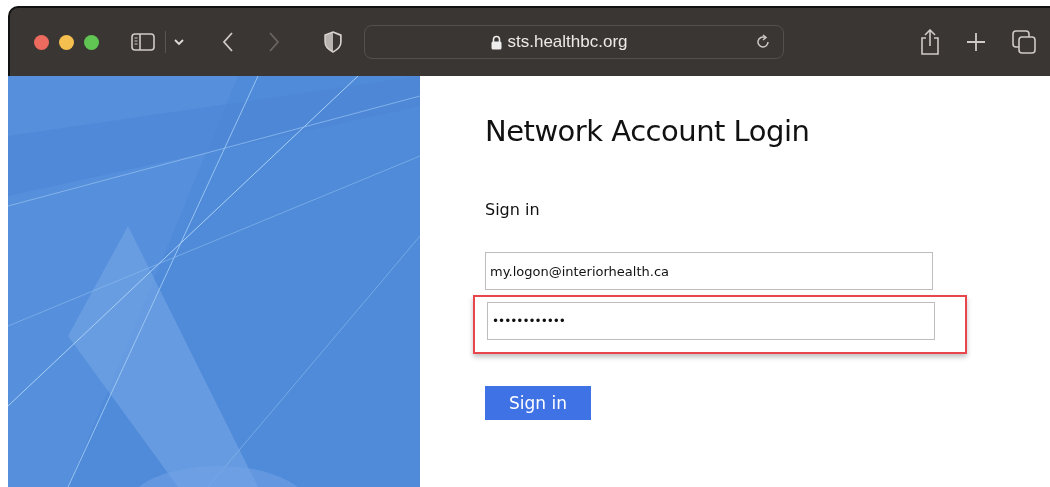  What do you see at coordinates (1024, 42) in the screenshot?
I see `tabs-overview-icon` at bounding box center [1024, 42].